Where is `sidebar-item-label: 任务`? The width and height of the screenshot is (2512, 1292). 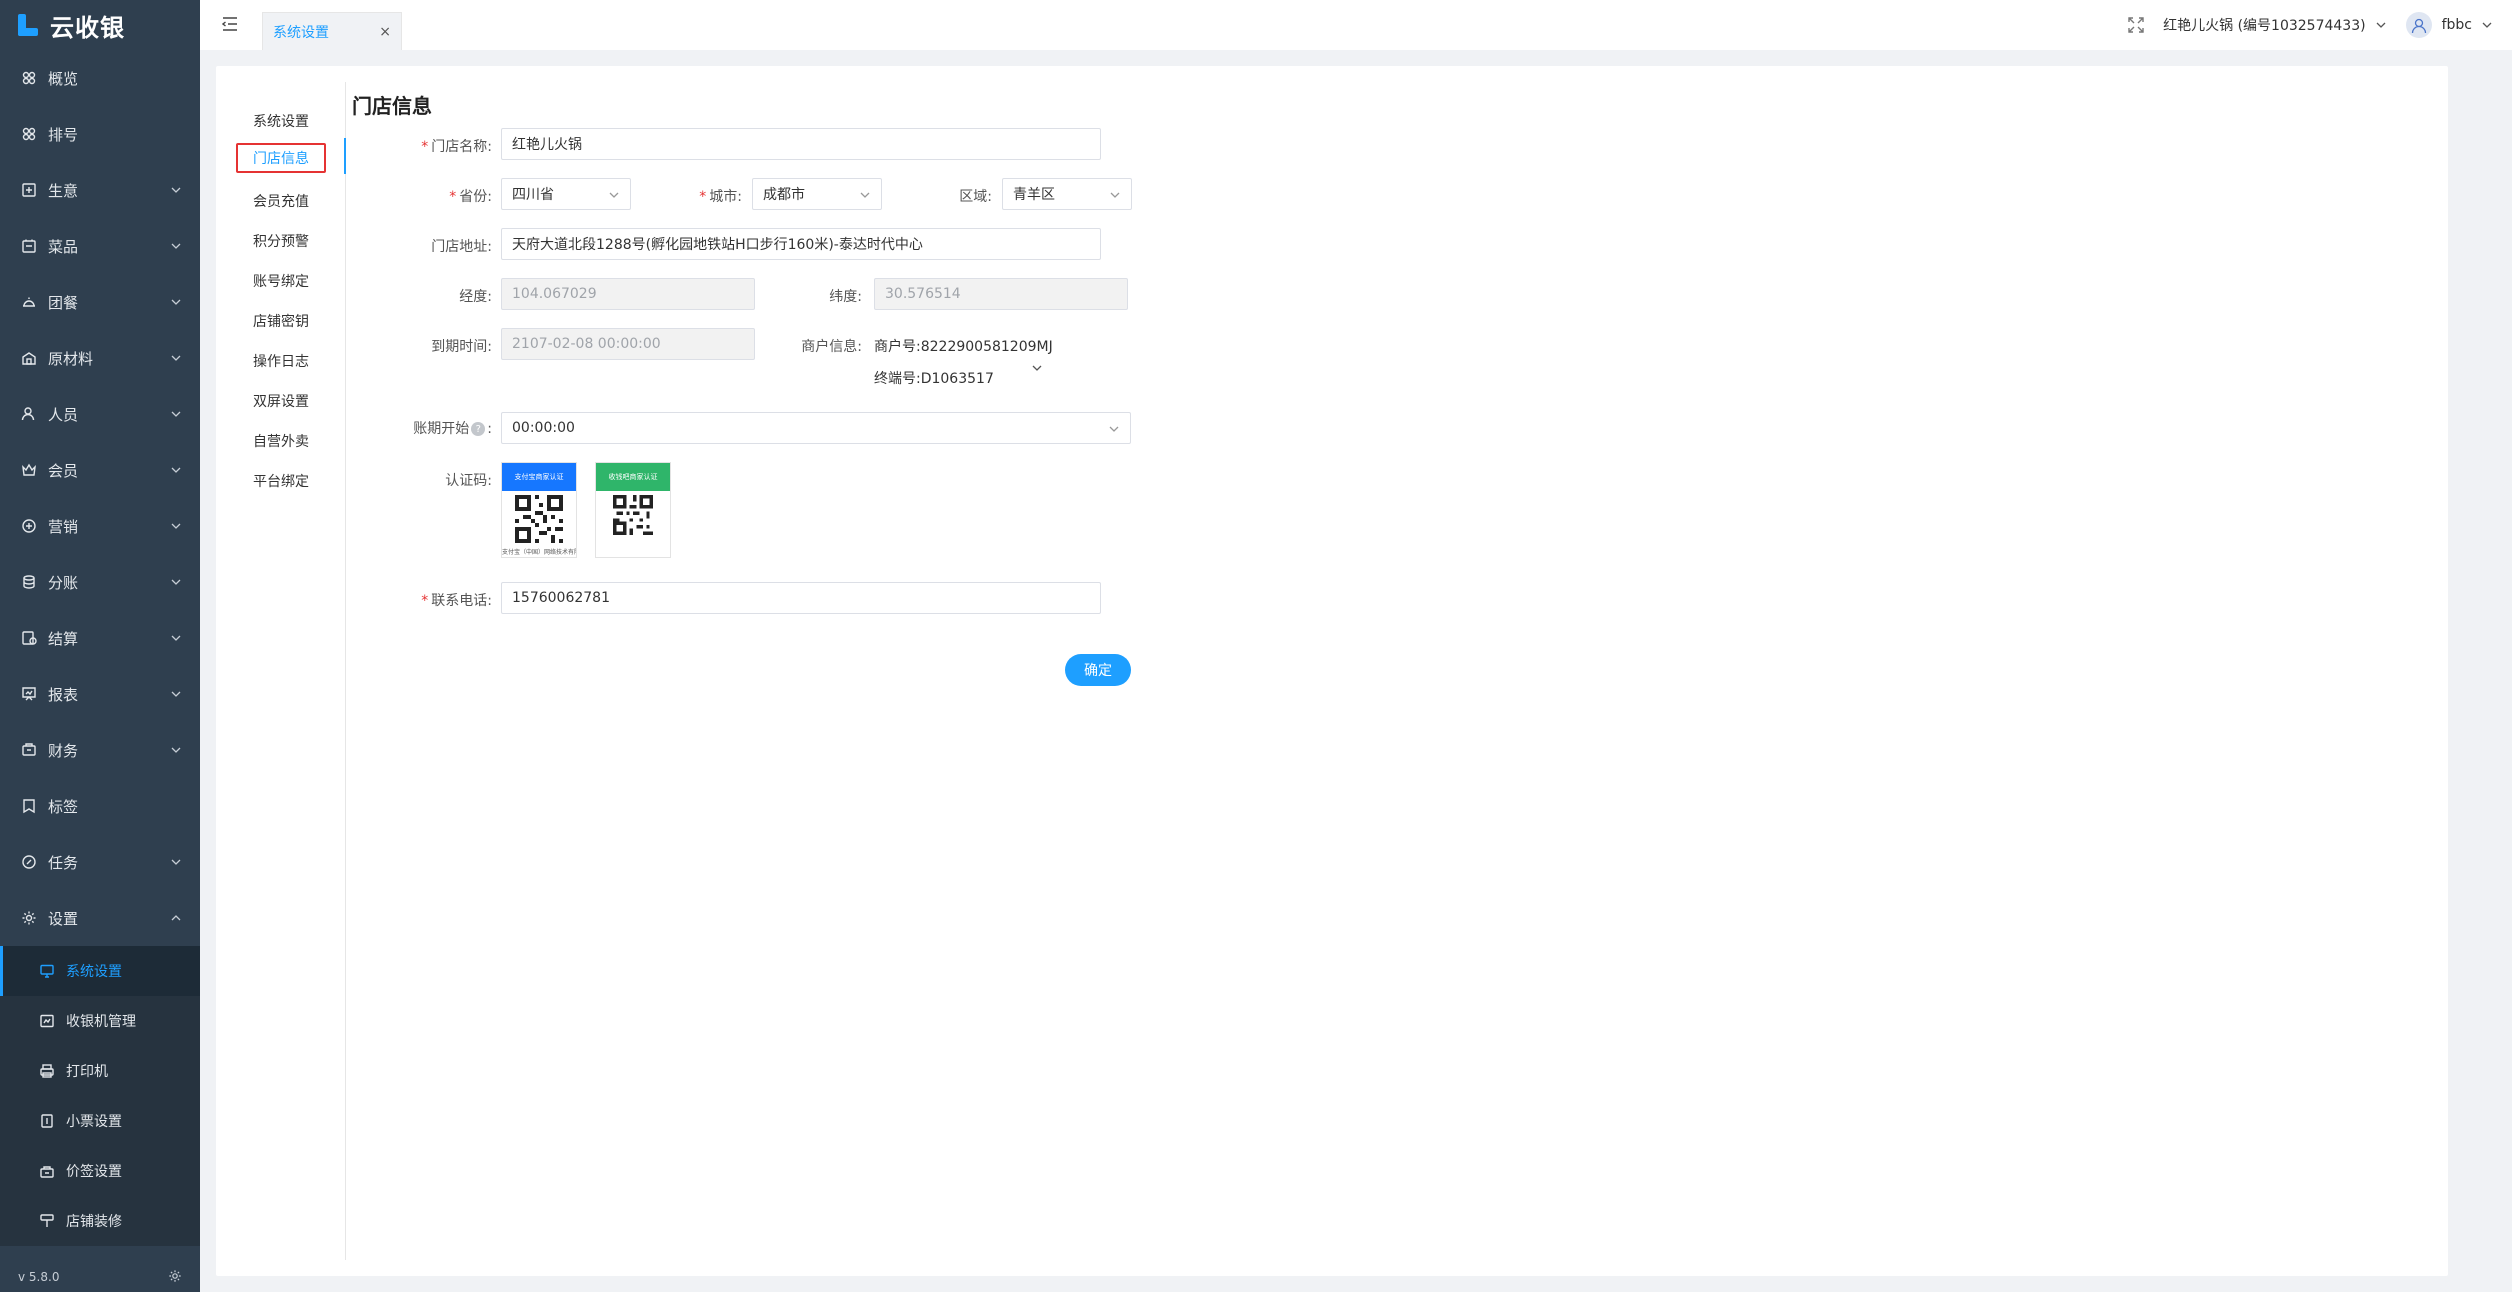
sidebar-item-label: 任务 is located at coordinates (63, 862).